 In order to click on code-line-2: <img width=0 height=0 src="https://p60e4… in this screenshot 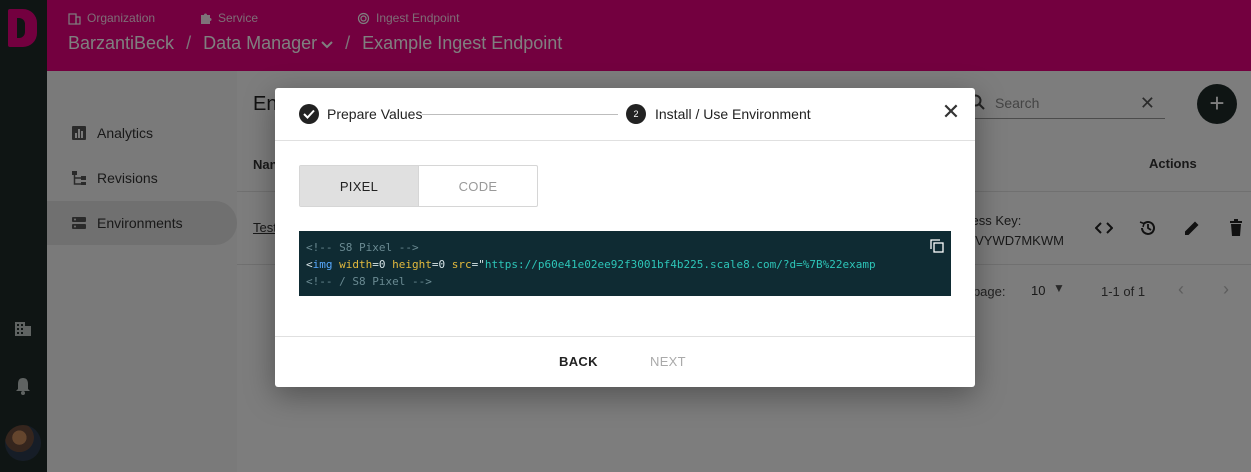, I will do `click(591, 264)`.